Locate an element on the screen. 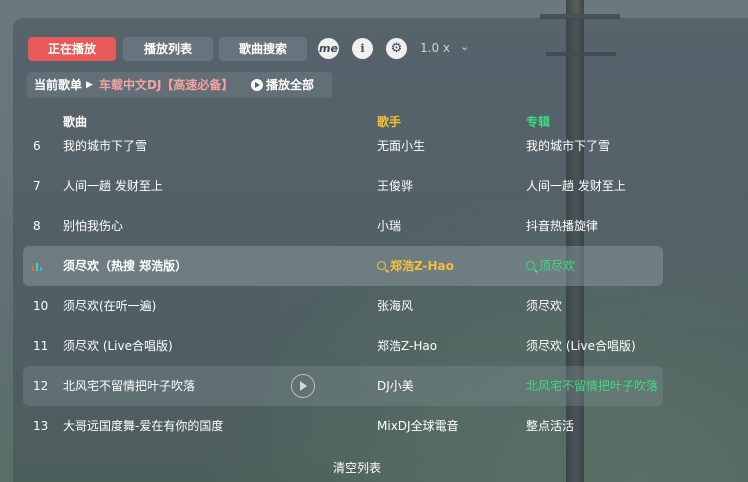 This screenshot has width=748, height=482. row-index: 6 is located at coordinates (37, 146).